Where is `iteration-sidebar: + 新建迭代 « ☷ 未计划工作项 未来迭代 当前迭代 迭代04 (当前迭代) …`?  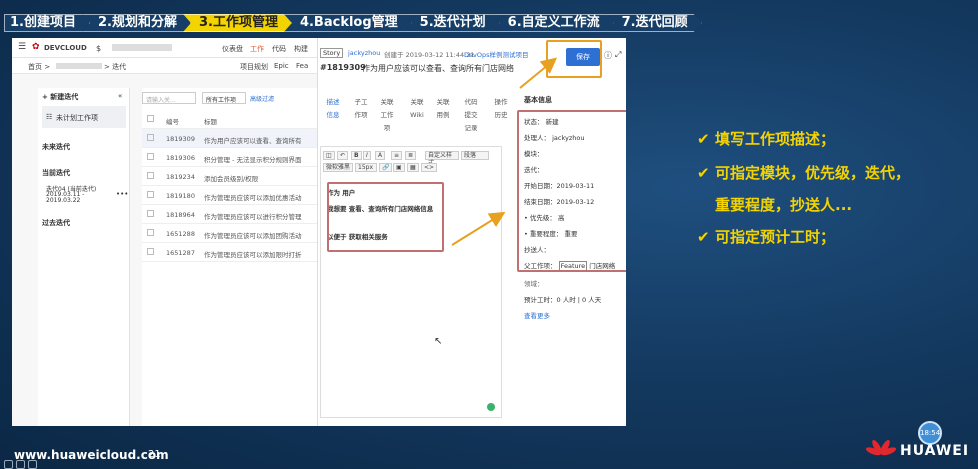
iteration-sidebar: + 新建迭代 « ☷ 未计划工作项 未来迭代 当前迭代 迭代04 (当前迭代) … is located at coordinates (84, 257).